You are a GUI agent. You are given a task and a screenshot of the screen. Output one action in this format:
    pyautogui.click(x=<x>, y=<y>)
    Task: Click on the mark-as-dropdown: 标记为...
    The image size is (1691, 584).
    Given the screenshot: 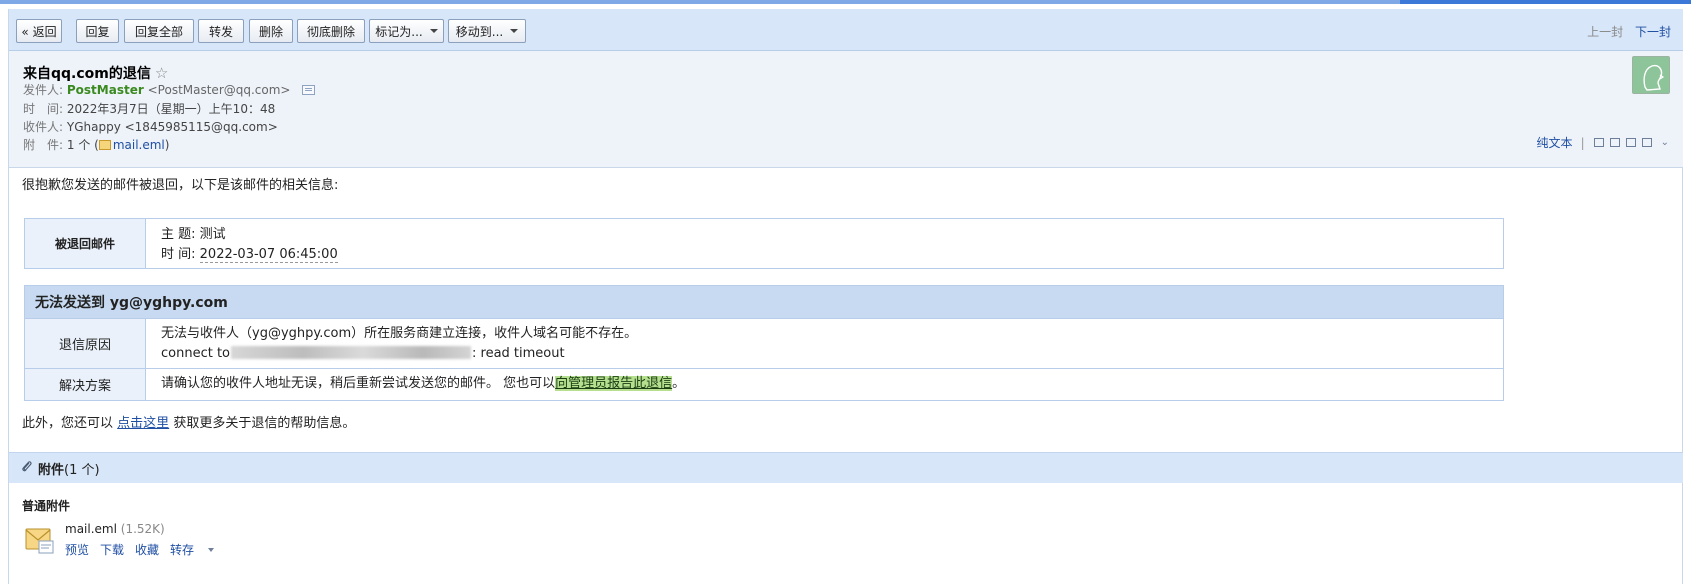 What is the action you would take?
    pyautogui.click(x=406, y=31)
    